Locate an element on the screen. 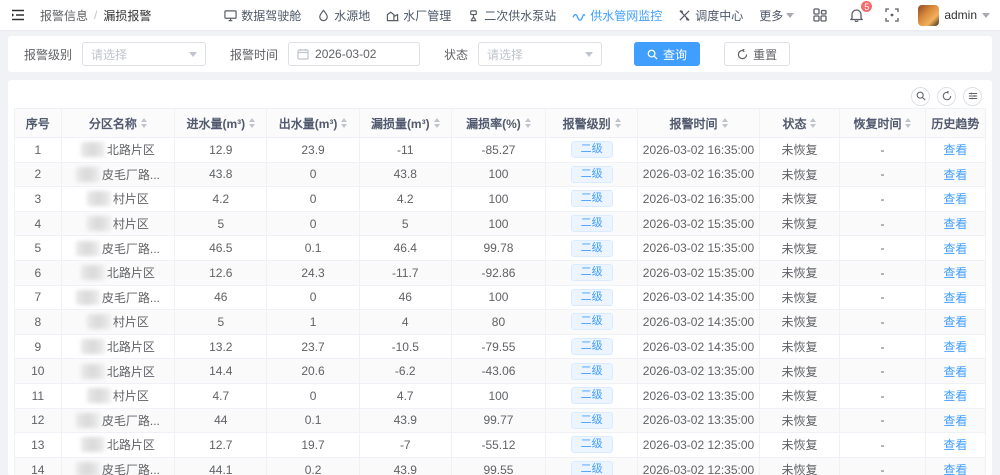 The height and width of the screenshot is (475, 1000). search-button: 查询 is located at coordinates (667, 54).